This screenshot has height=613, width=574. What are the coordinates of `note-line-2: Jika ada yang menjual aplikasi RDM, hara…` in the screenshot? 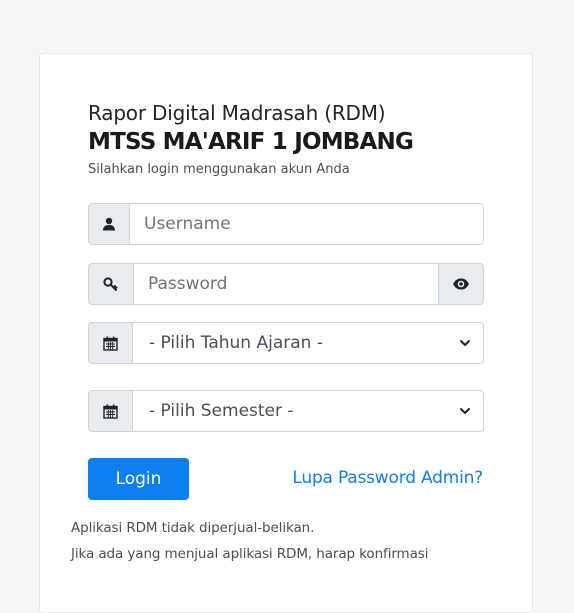 It's located at (250, 554).